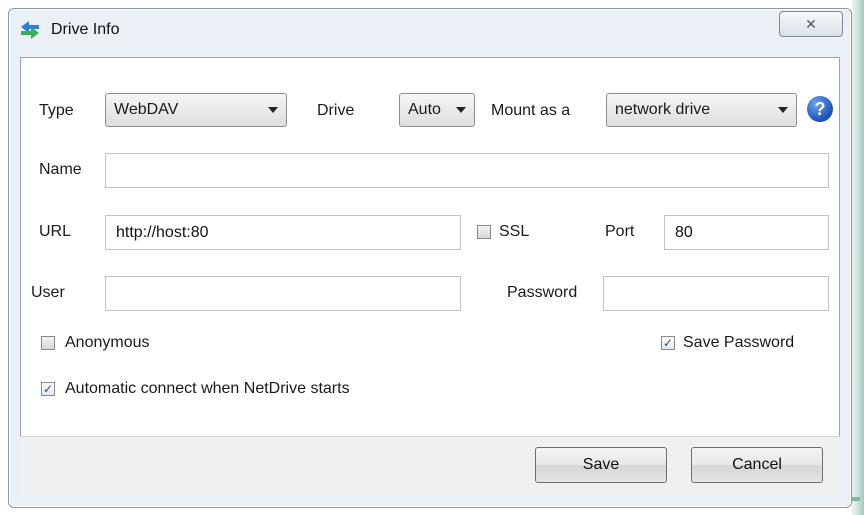 This screenshot has width=864, height=515. What do you see at coordinates (542, 292) in the screenshot?
I see `password-label: Password` at bounding box center [542, 292].